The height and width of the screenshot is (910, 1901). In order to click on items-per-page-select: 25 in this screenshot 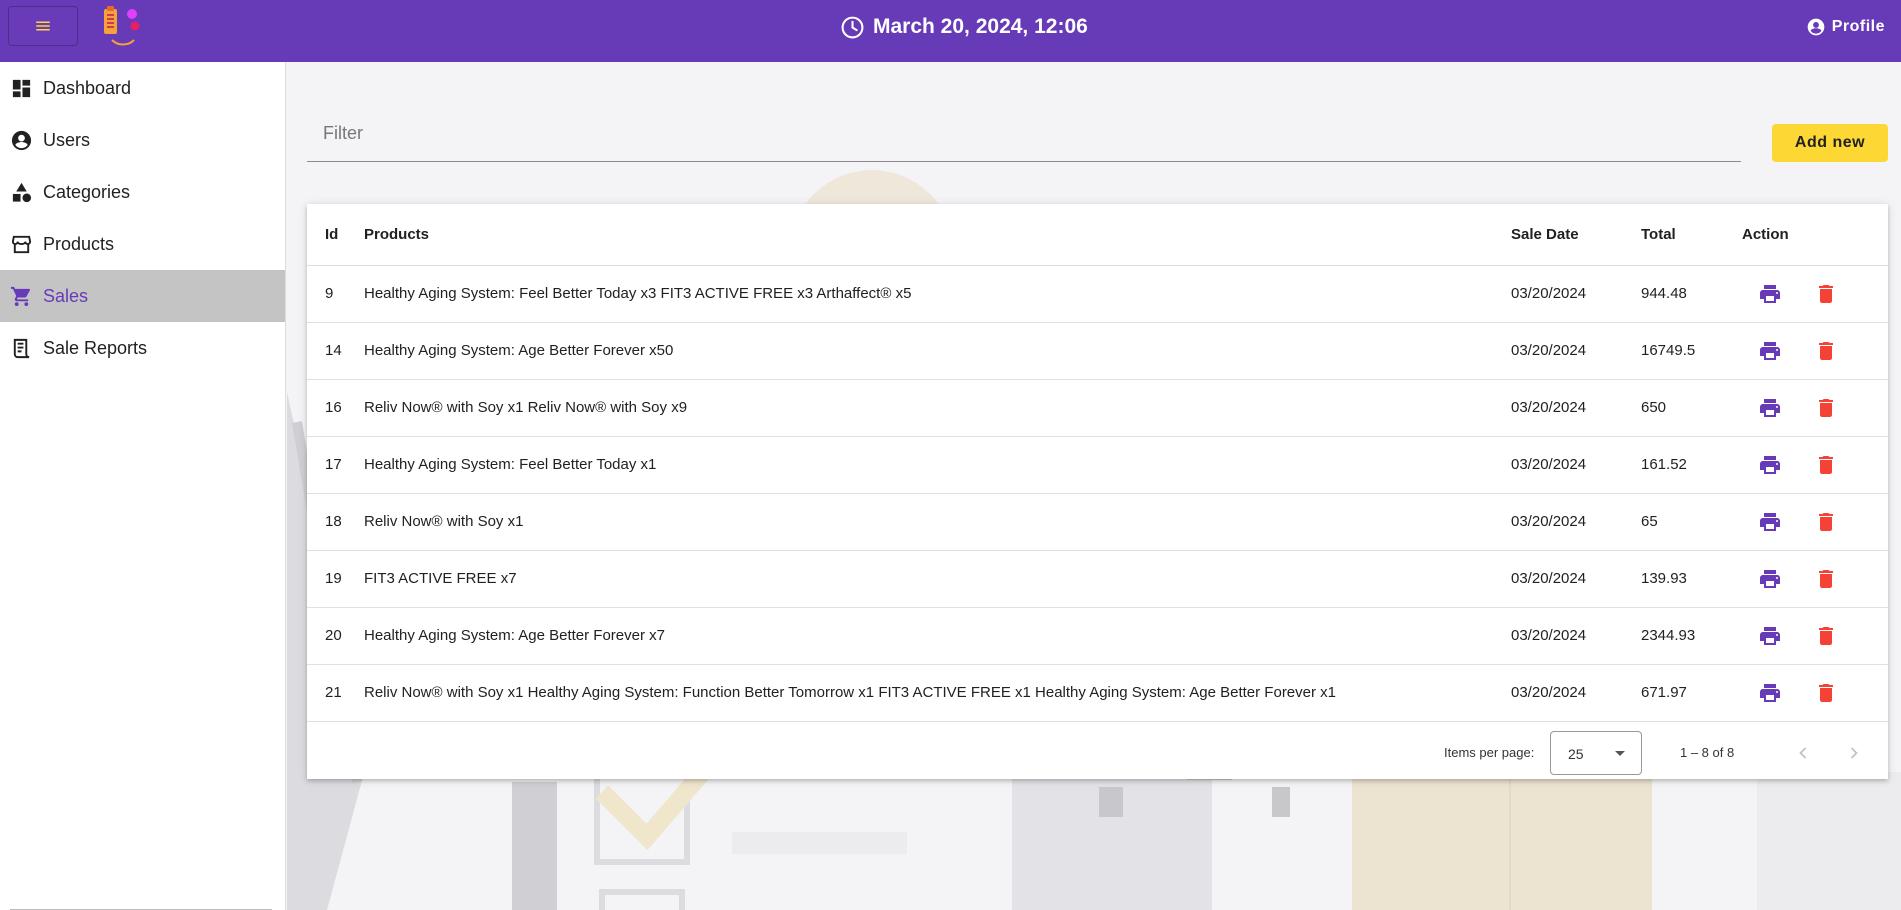, I will do `click(1596, 753)`.